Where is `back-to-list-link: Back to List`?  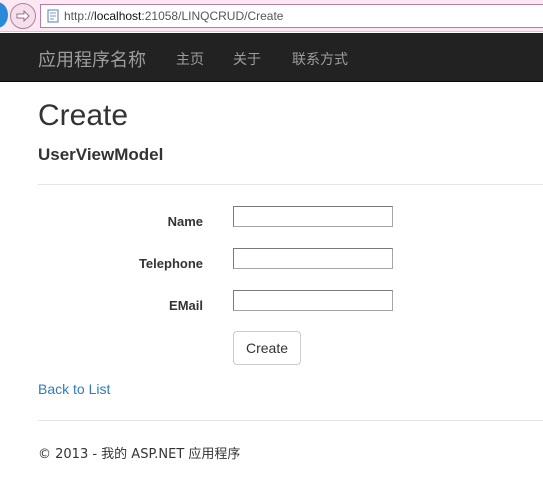 back-to-list-link: Back to List is located at coordinates (74, 389).